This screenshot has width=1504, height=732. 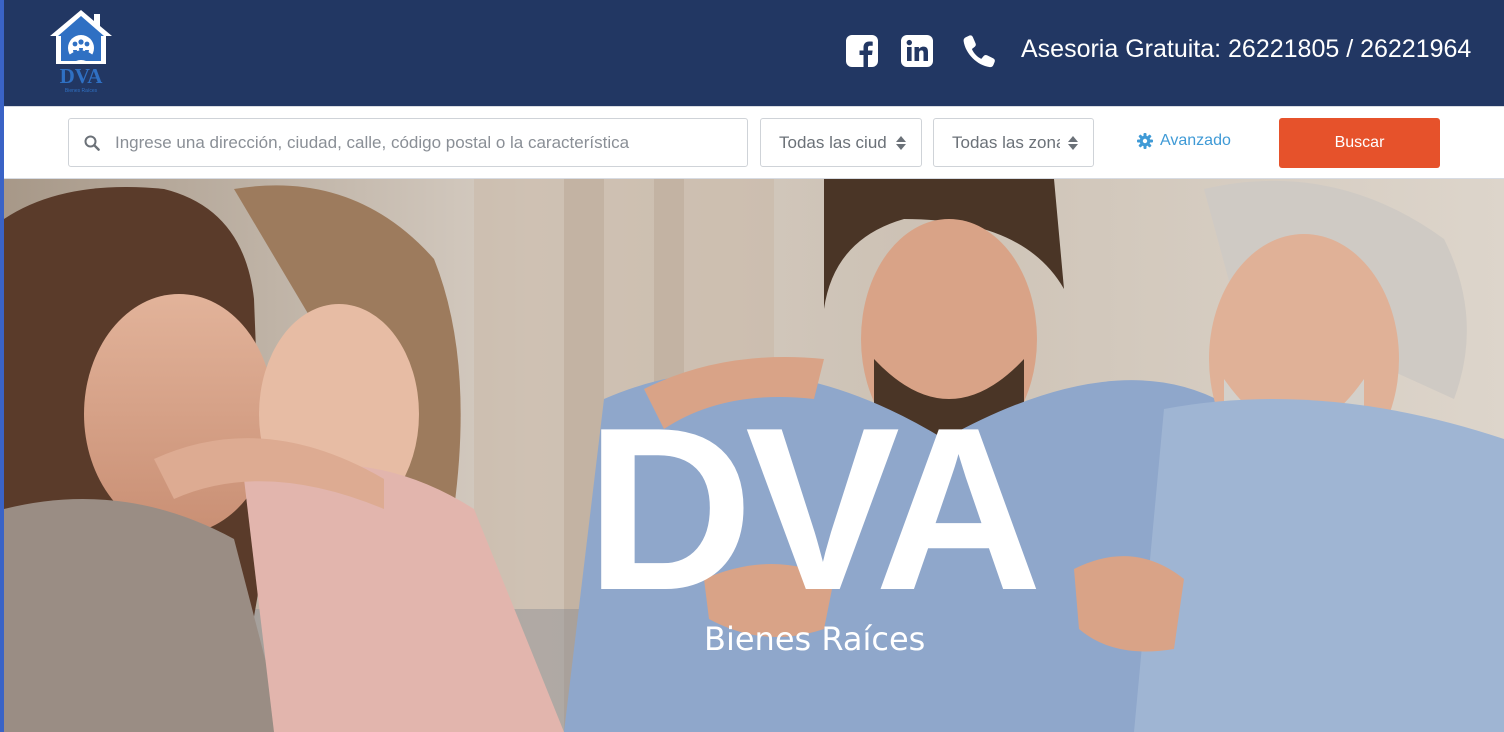 I want to click on advanced-search-link: Avanzado, so click(x=1184, y=141).